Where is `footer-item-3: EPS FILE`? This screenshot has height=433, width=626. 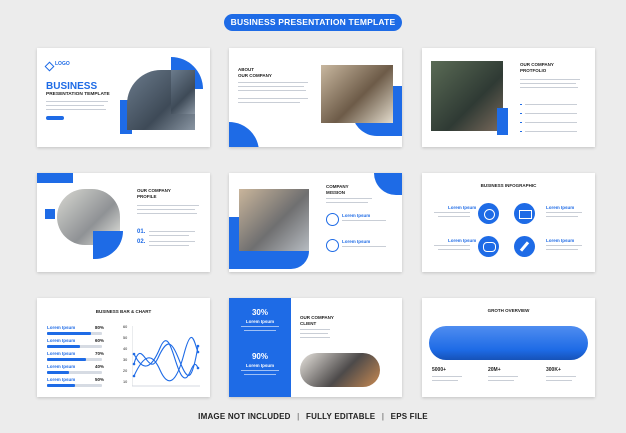 footer-item-3: EPS FILE is located at coordinates (409, 416).